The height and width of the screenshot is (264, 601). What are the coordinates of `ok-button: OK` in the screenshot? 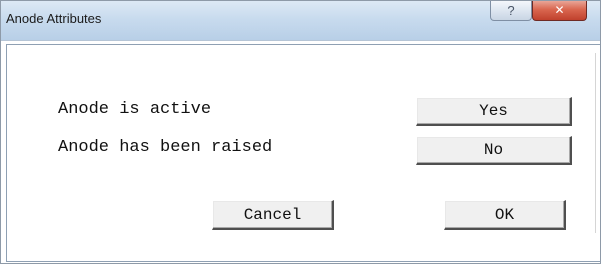 It's located at (505, 215).